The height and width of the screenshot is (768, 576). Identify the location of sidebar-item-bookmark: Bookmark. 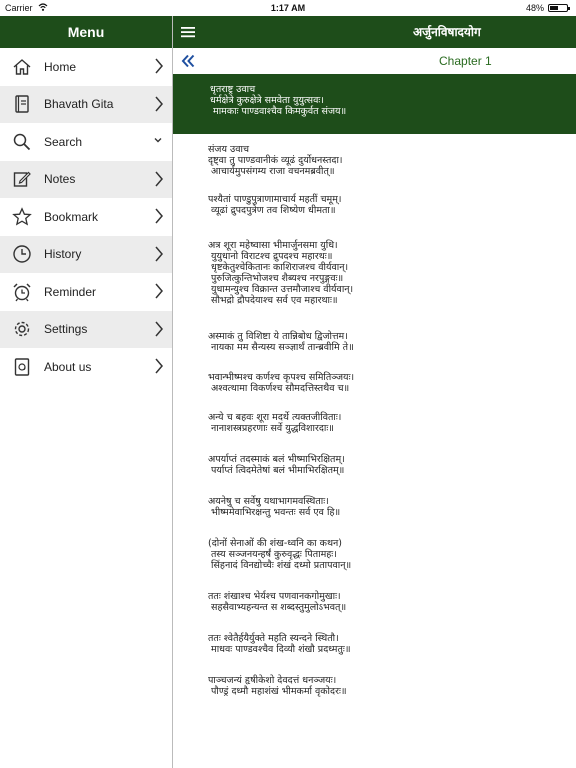
(86, 217).